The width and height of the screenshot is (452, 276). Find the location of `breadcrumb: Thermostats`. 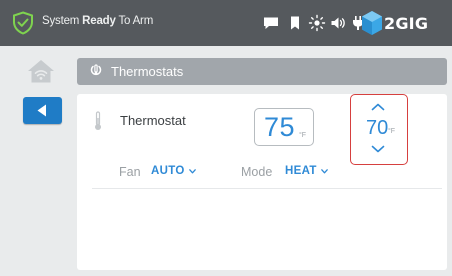

breadcrumb: Thermostats is located at coordinates (262, 71).